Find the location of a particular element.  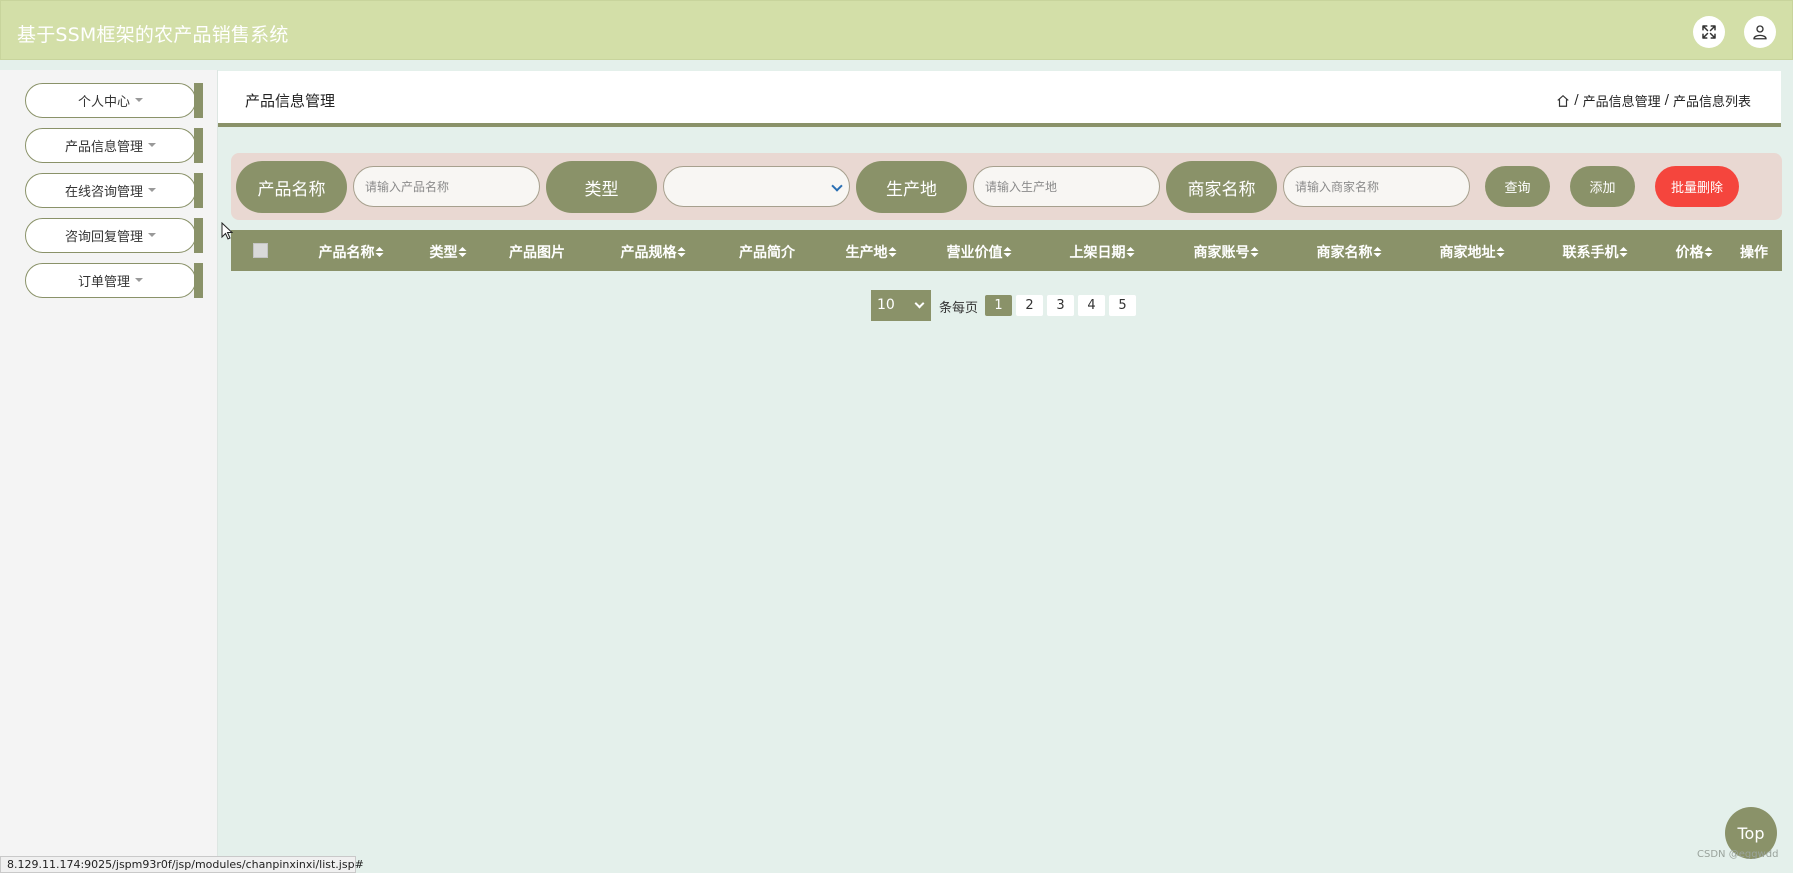

product-name-label: 产品名称 is located at coordinates (291, 187).